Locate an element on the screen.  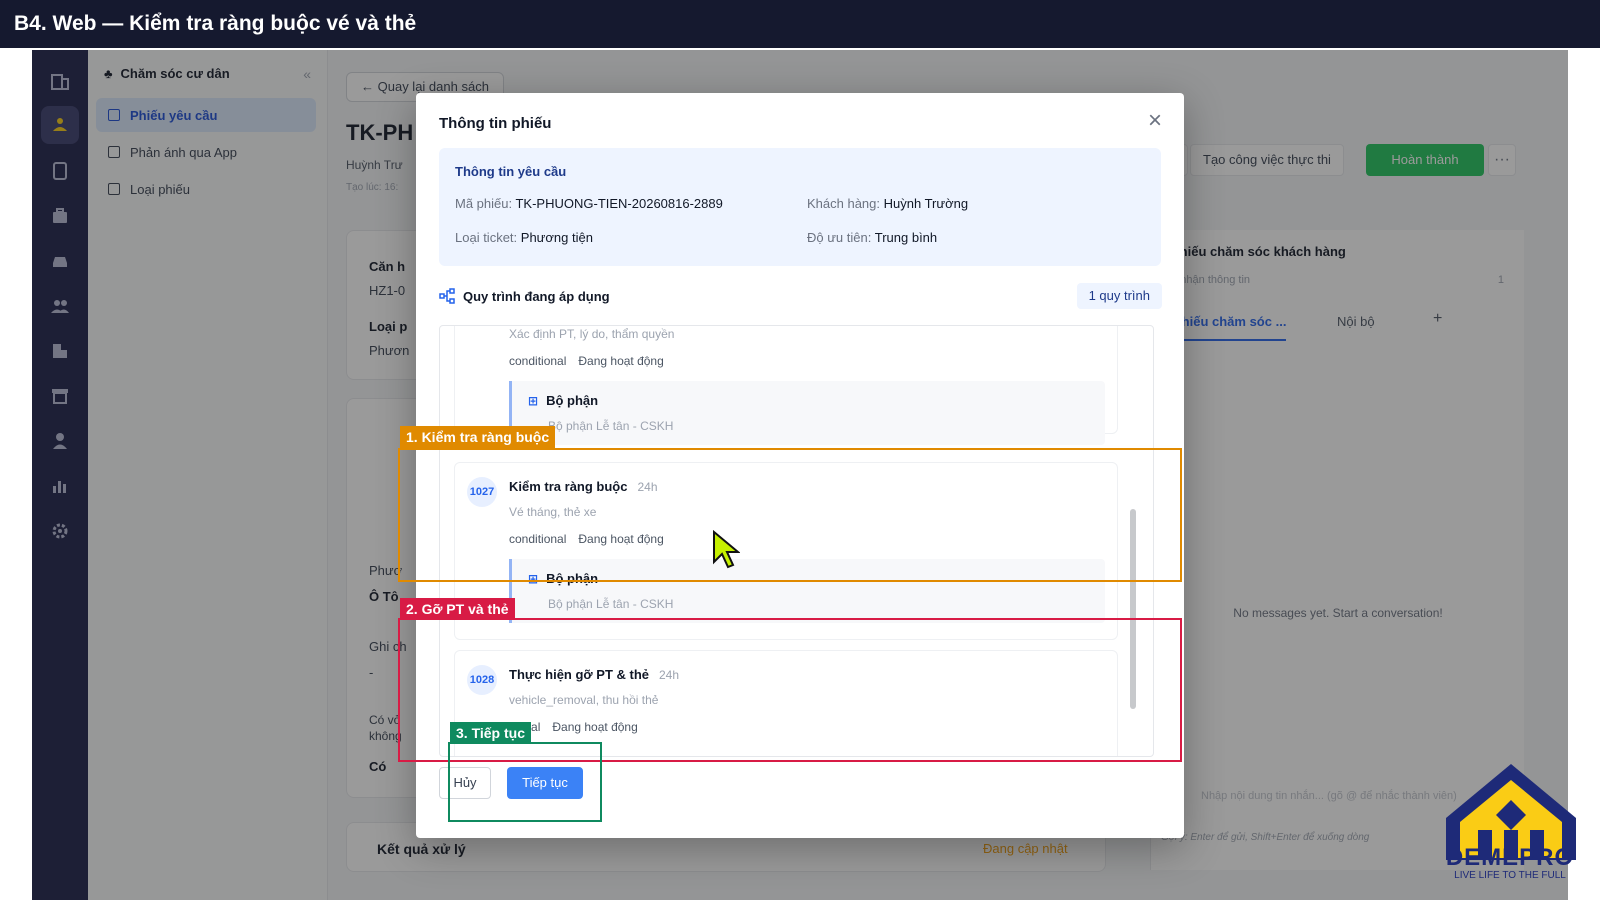
annotation-label-continue: 3. Tiếp tục is located at coordinates (490, 733).